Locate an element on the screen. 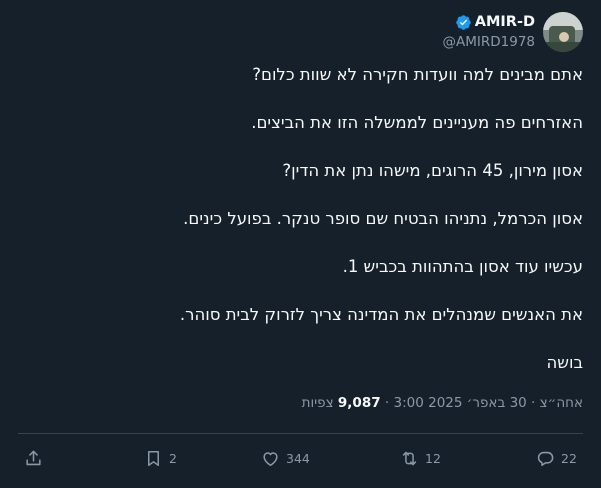  author-name-row: AMIR-D is located at coordinates (495, 22).